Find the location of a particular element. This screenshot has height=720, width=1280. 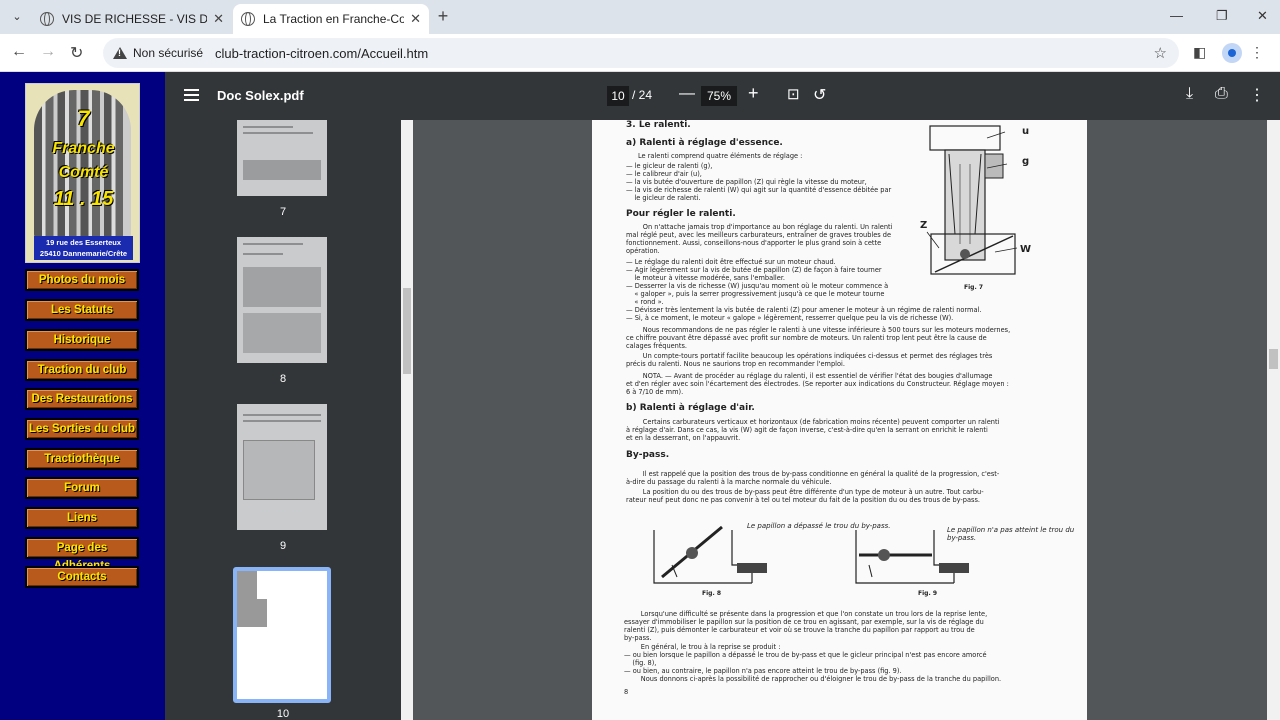

new-tab-plus-icon: + is located at coordinates (443, 16).